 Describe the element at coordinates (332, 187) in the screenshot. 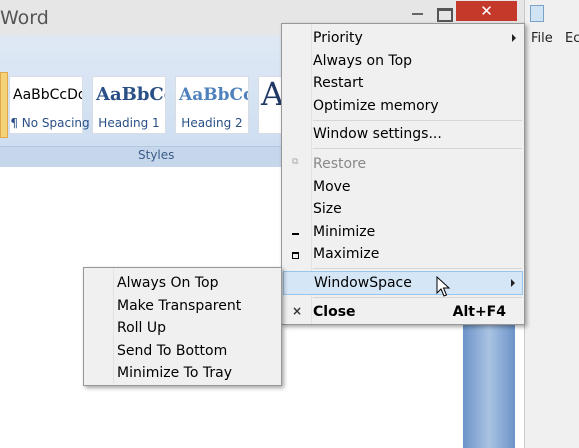

I see `menu-item-label: Move` at that location.